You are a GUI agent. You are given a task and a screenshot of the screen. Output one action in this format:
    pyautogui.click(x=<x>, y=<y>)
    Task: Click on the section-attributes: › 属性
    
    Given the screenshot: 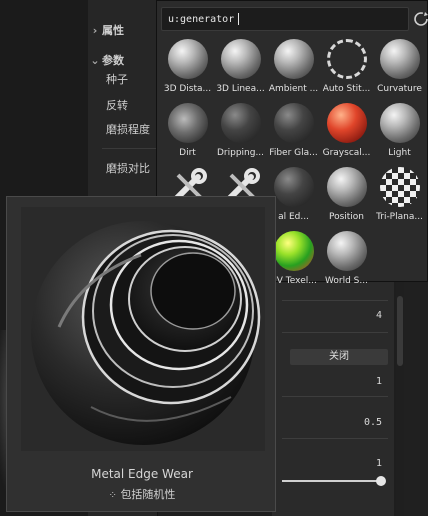 What is the action you would take?
    pyautogui.click(x=106, y=30)
    